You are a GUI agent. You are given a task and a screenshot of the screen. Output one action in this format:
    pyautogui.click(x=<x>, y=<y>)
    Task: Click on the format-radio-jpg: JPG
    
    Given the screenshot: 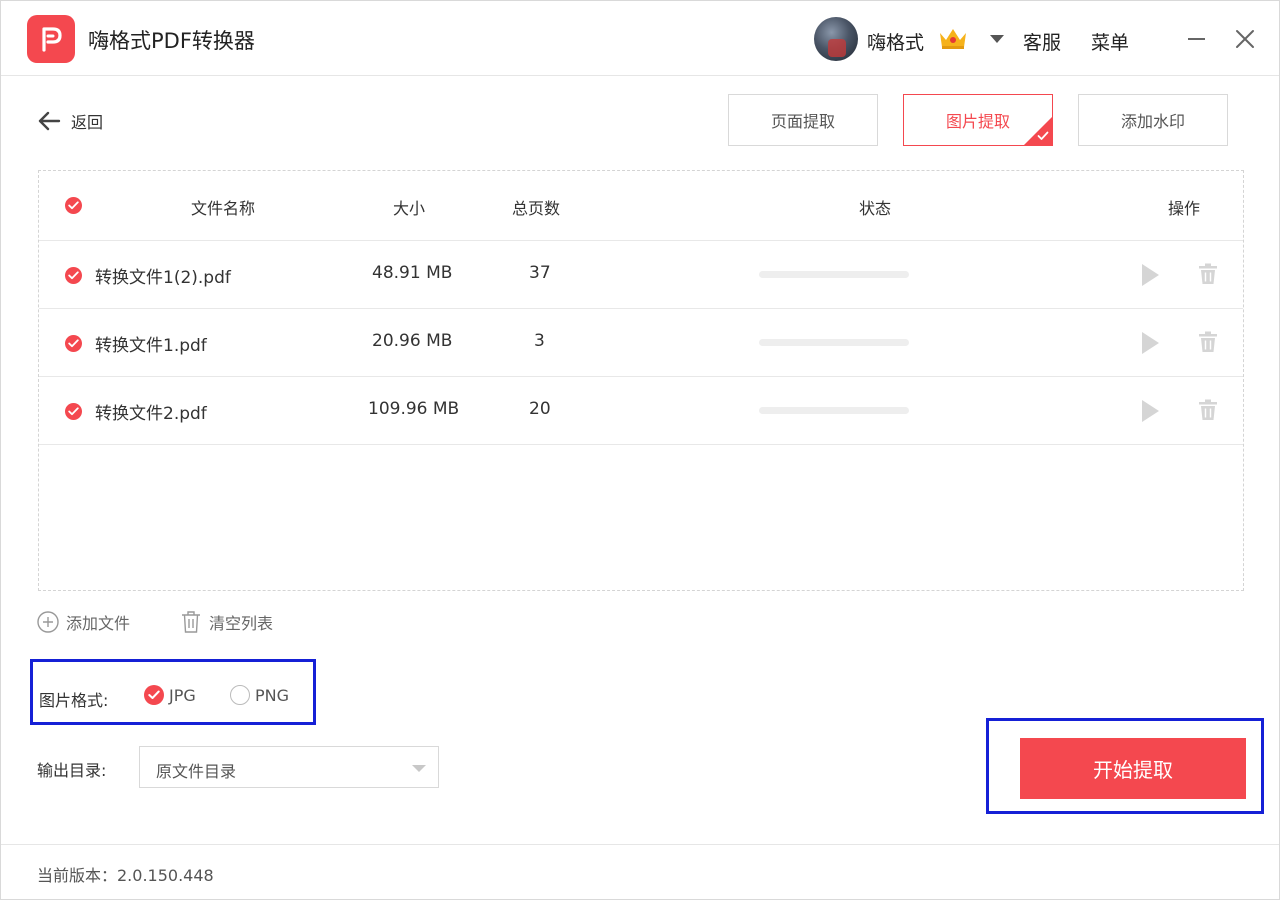 What is the action you would take?
    pyautogui.click(x=170, y=695)
    